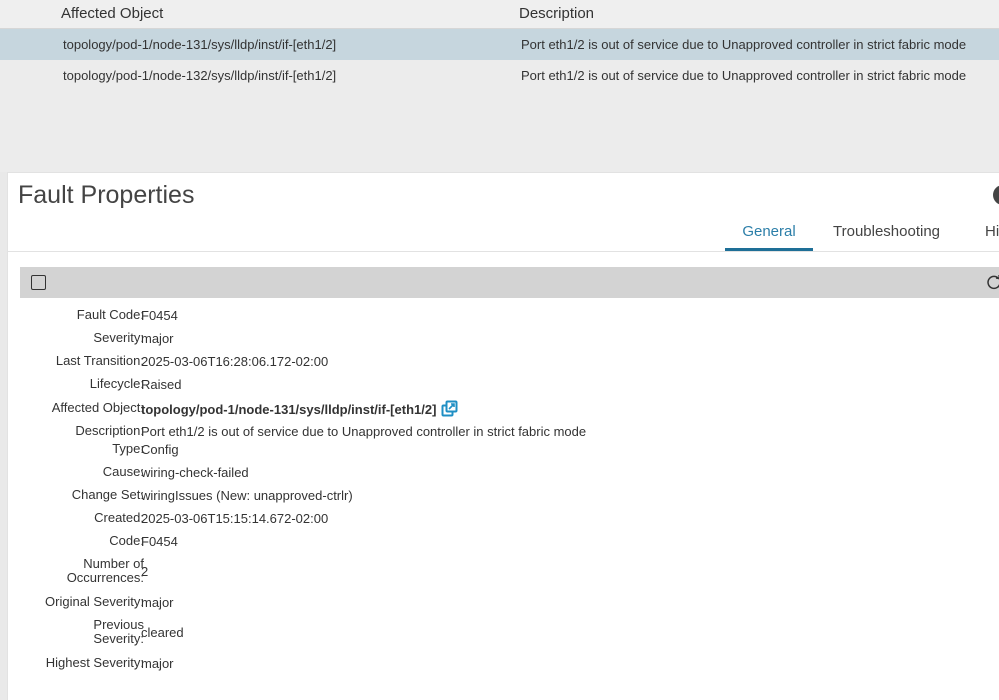 The width and height of the screenshot is (999, 700). Describe the element at coordinates (162, 632) in the screenshot. I see `prop-value: cleared` at that location.